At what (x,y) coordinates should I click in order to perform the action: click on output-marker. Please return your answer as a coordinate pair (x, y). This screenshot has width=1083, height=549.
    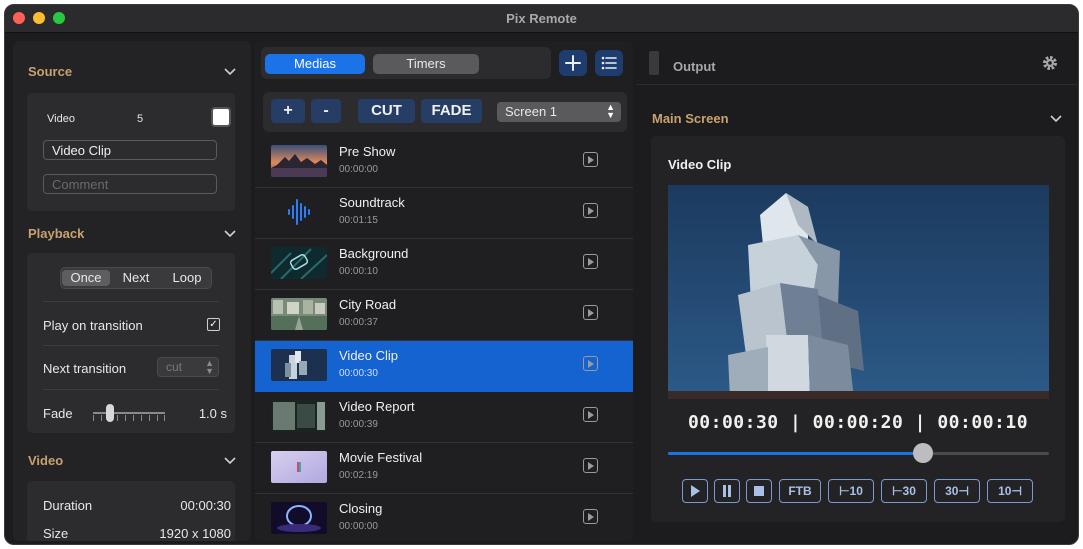
    Looking at the image, I should click on (654, 63).